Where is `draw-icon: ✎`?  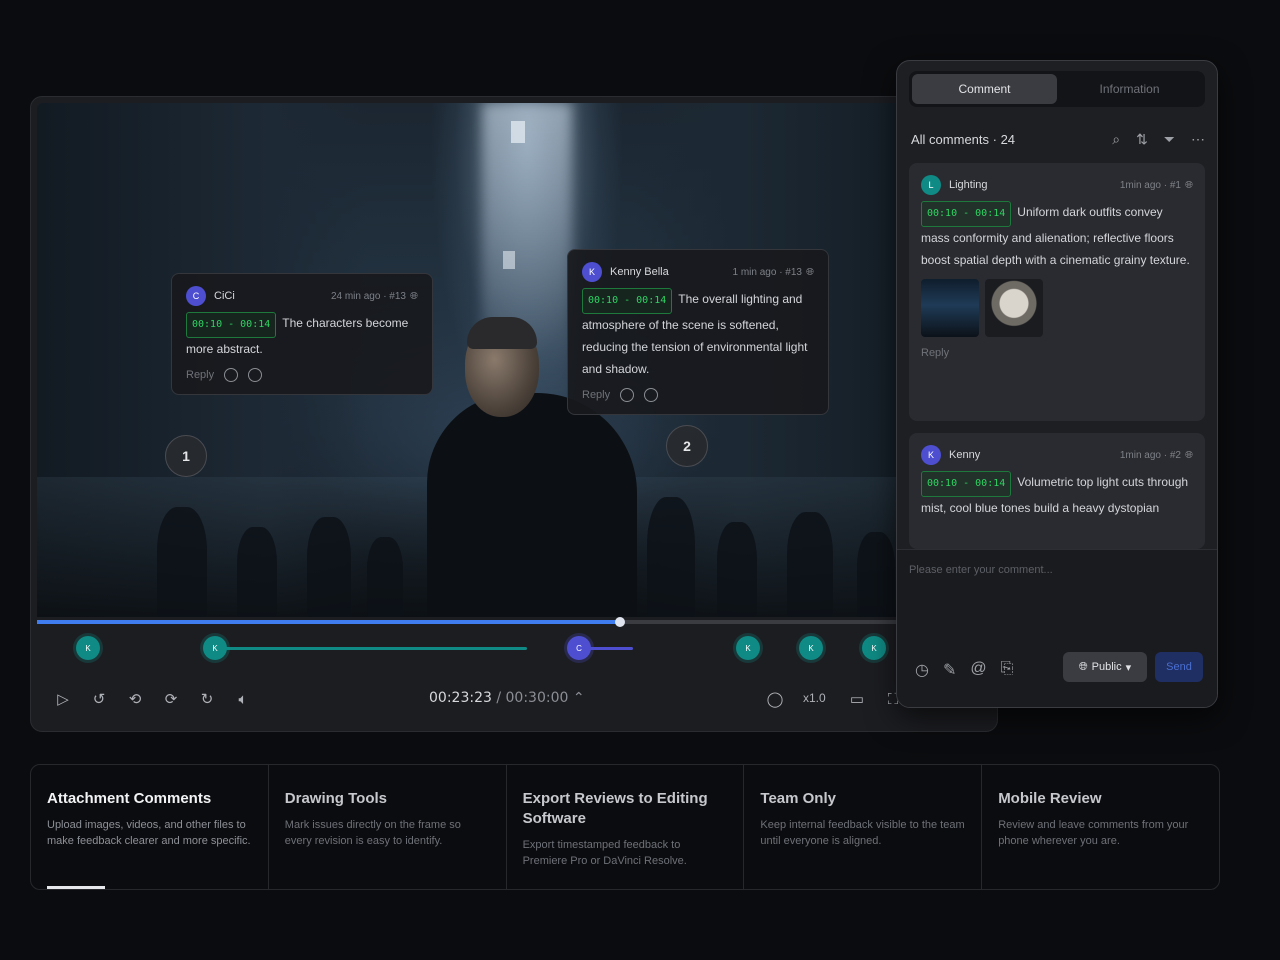 draw-icon: ✎ is located at coordinates (949, 670).